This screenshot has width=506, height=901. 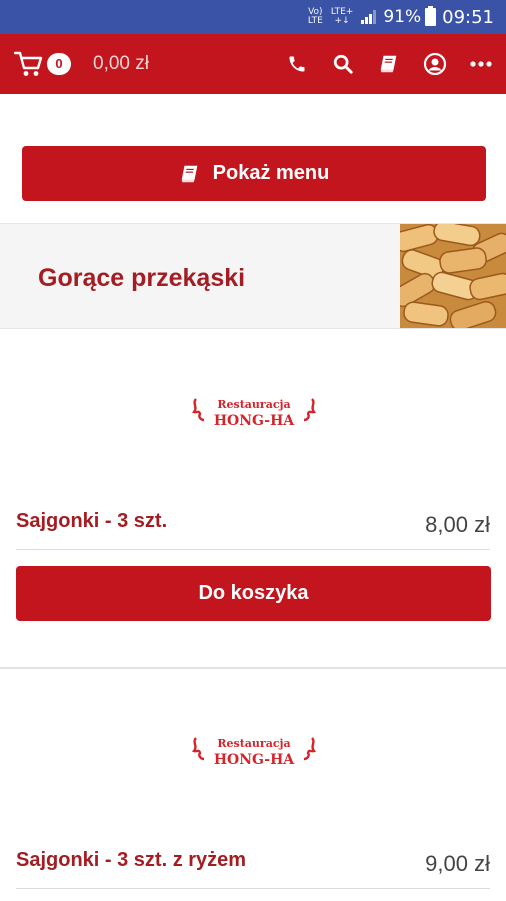 What do you see at coordinates (271, 173) in the screenshot?
I see `show-menu-label: Pokaż menu` at bounding box center [271, 173].